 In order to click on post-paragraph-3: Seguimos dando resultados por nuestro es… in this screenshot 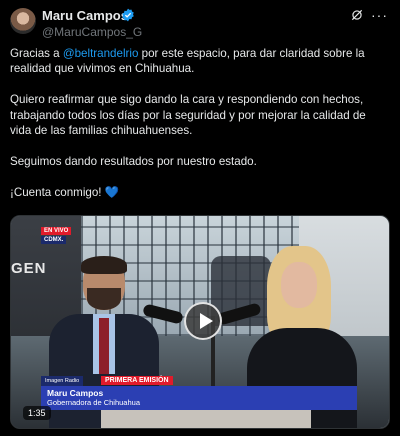, I will do `click(133, 161)`.